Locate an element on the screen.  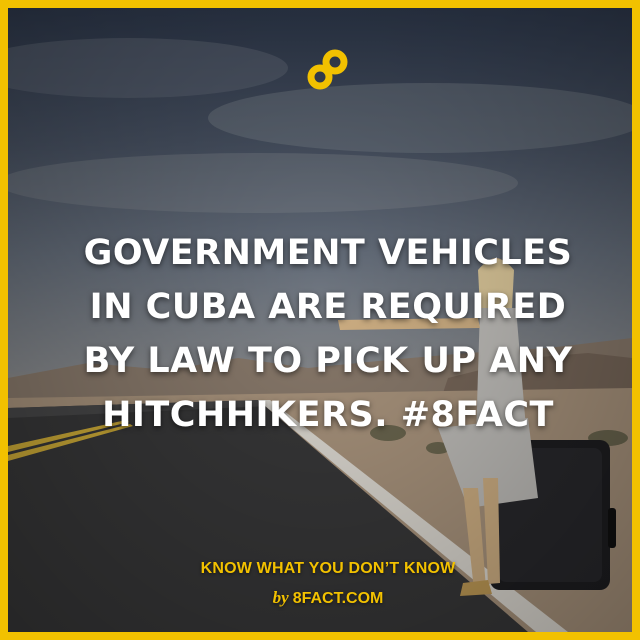
8fact-logo-icon is located at coordinates (328, 70).